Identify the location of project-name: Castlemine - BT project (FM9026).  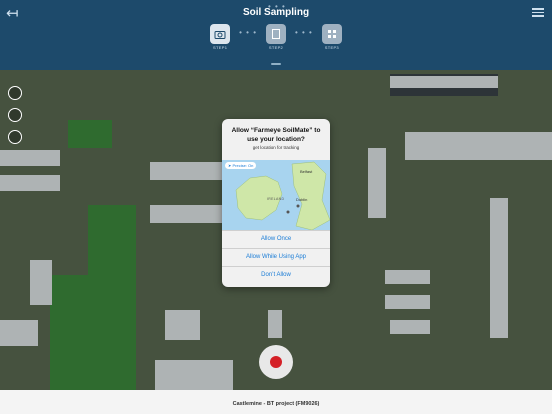
(276, 404).